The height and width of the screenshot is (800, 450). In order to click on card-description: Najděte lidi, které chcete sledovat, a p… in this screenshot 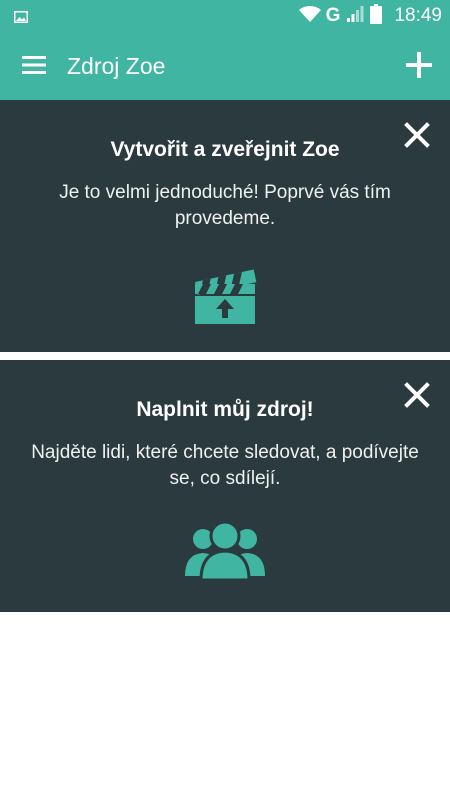, I will do `click(225, 465)`.